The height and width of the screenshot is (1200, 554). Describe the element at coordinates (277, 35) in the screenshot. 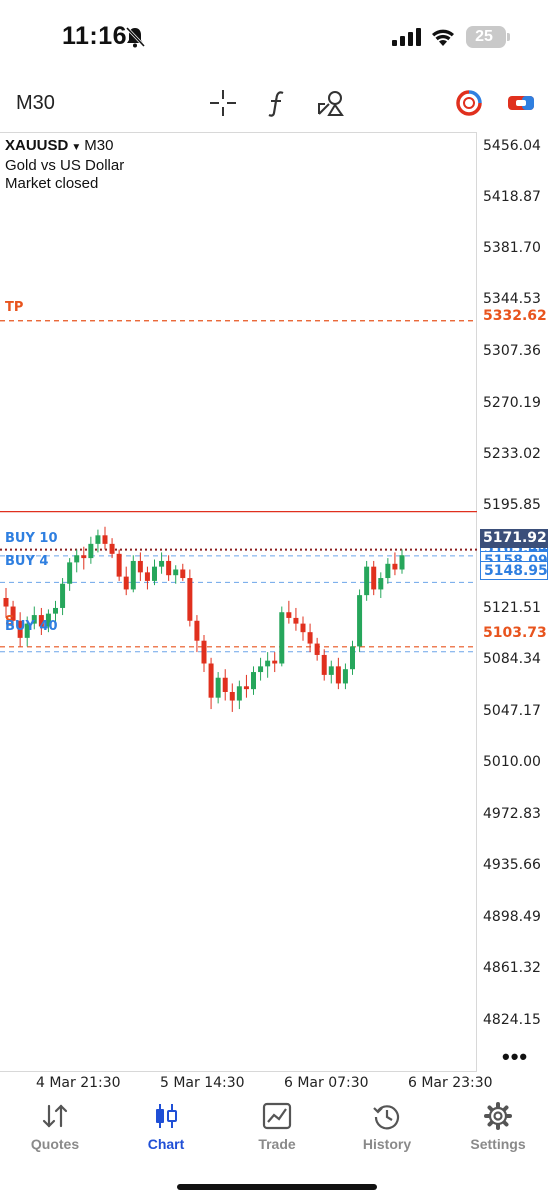

I see `status-bar: 11:16 25` at that location.